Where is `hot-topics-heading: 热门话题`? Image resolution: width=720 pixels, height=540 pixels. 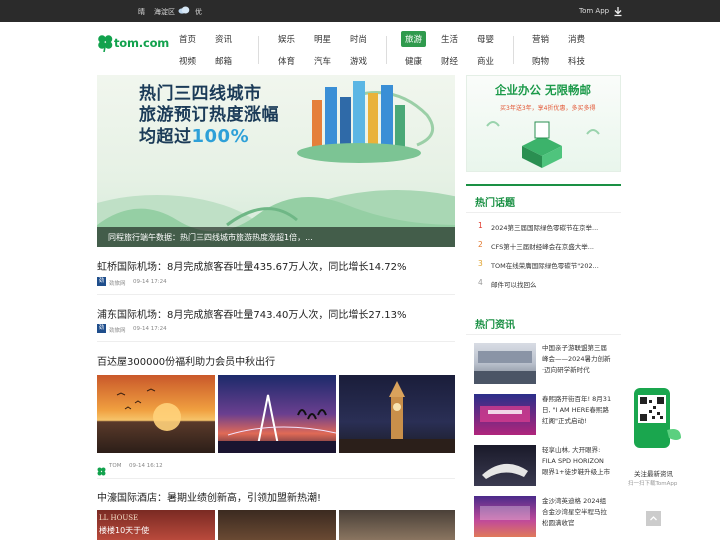
hot-topics-heading: 热门话题 is located at coordinates (495, 203).